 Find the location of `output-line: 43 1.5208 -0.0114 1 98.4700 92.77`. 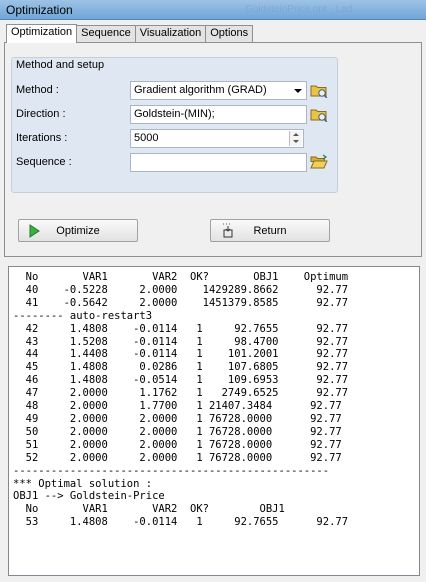

output-line: 43 1.5208 -0.0114 1 98.4700 92.77 is located at coordinates (181, 341).